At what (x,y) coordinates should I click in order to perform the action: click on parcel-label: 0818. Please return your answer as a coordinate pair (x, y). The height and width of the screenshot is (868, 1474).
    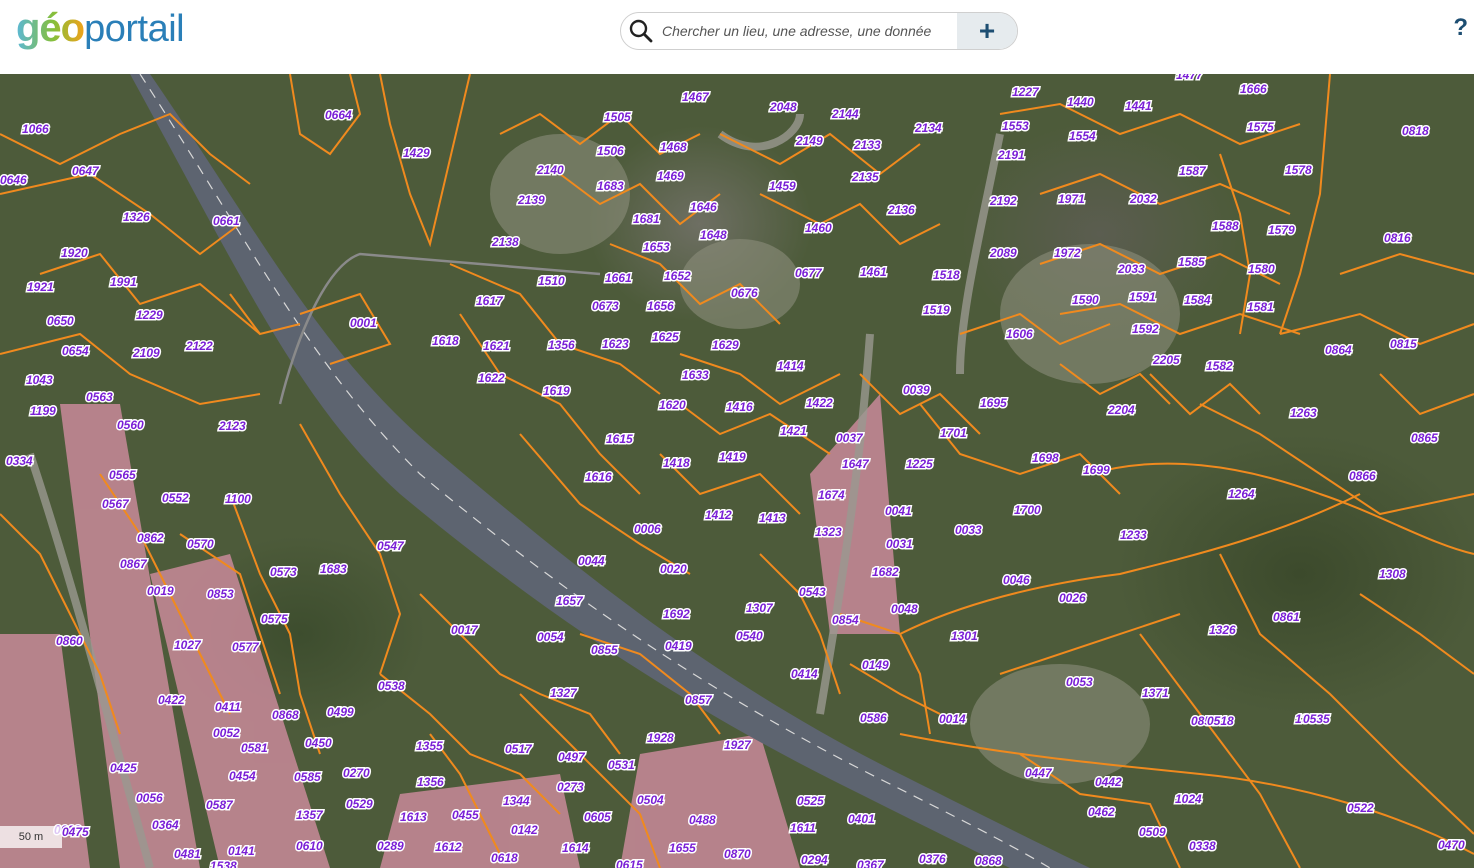
    Looking at the image, I should click on (1416, 131).